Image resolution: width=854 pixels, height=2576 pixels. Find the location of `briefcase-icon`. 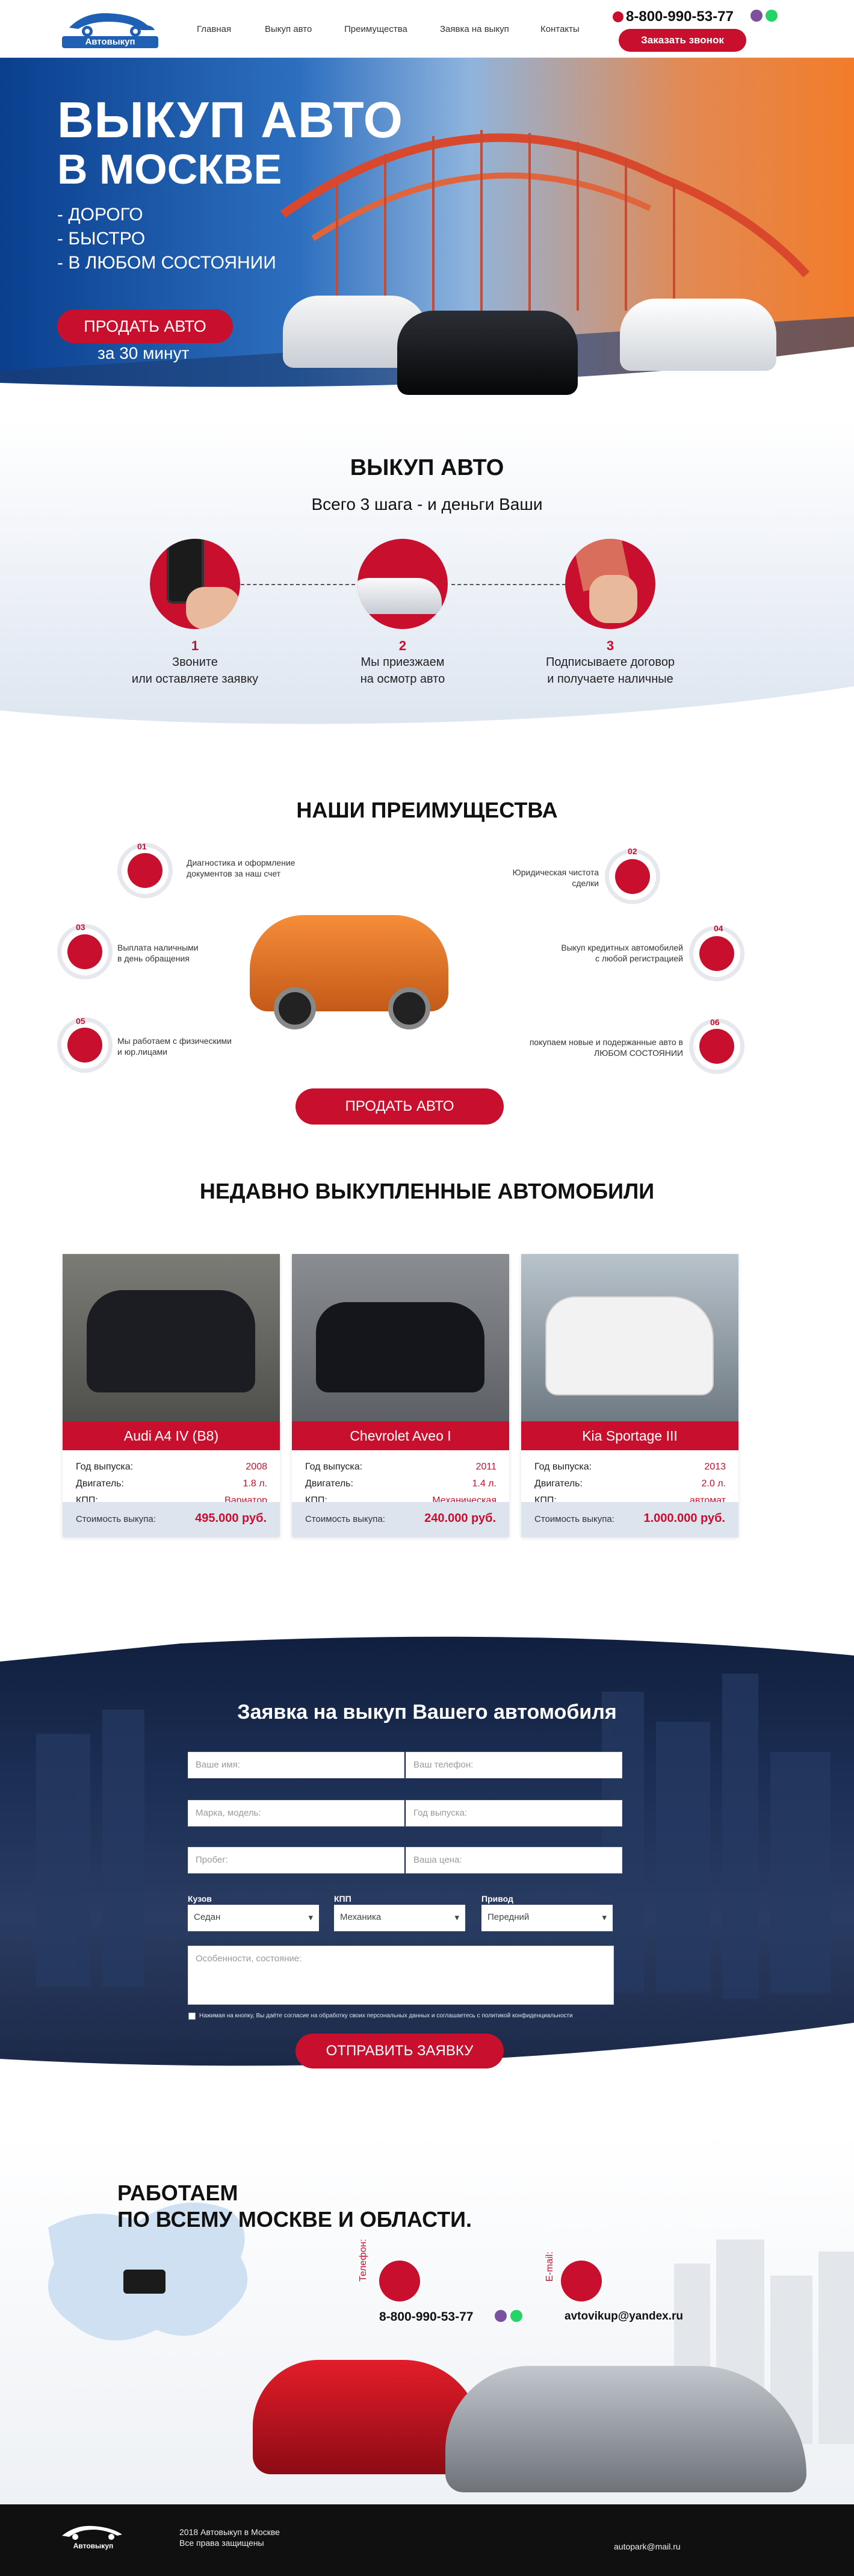

briefcase-icon is located at coordinates (632, 876).